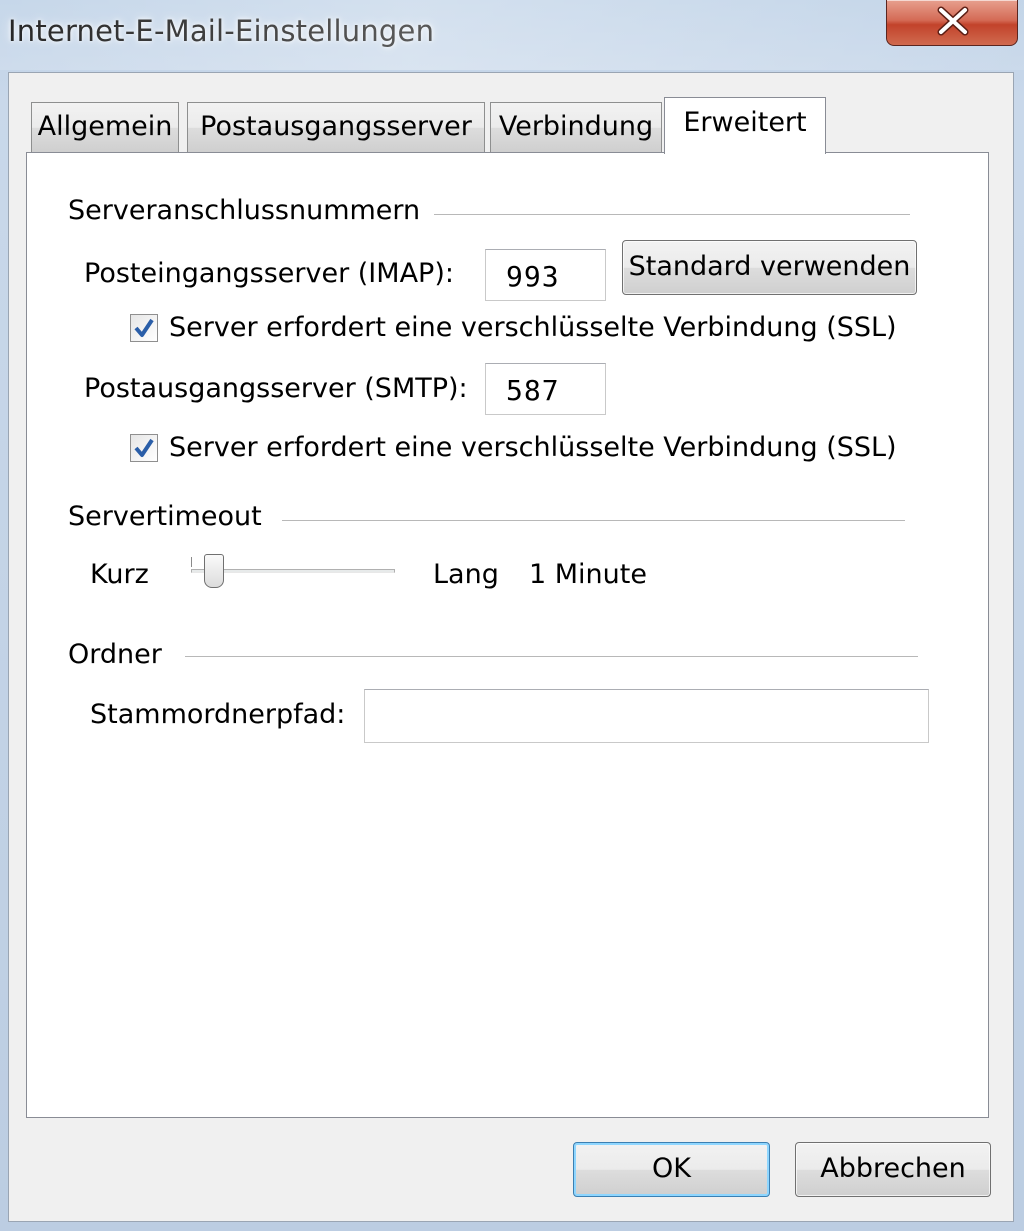 This screenshot has width=1024, height=1231. Describe the element at coordinates (533, 390) in the screenshot. I see `smtp-port-value: 587` at that location.